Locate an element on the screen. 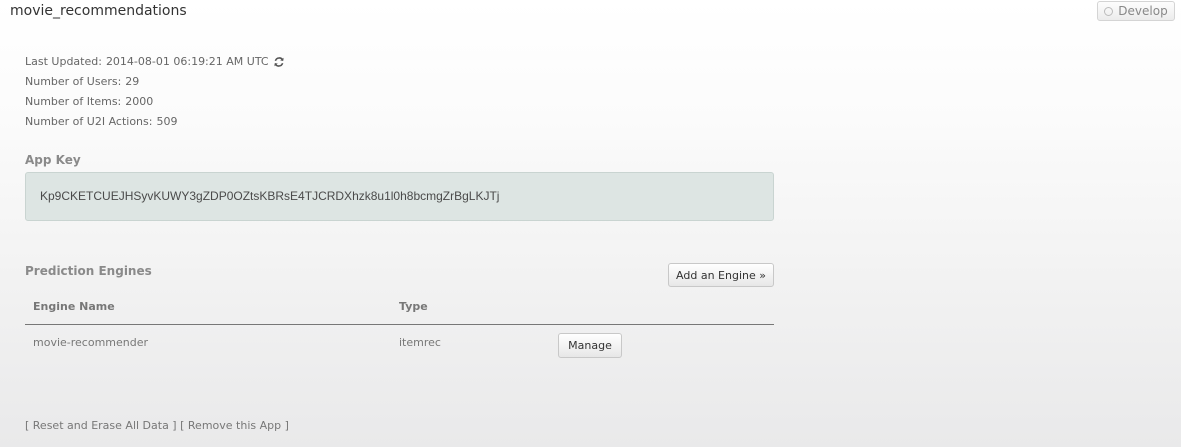  develop-button: Develop is located at coordinates (1136, 11).